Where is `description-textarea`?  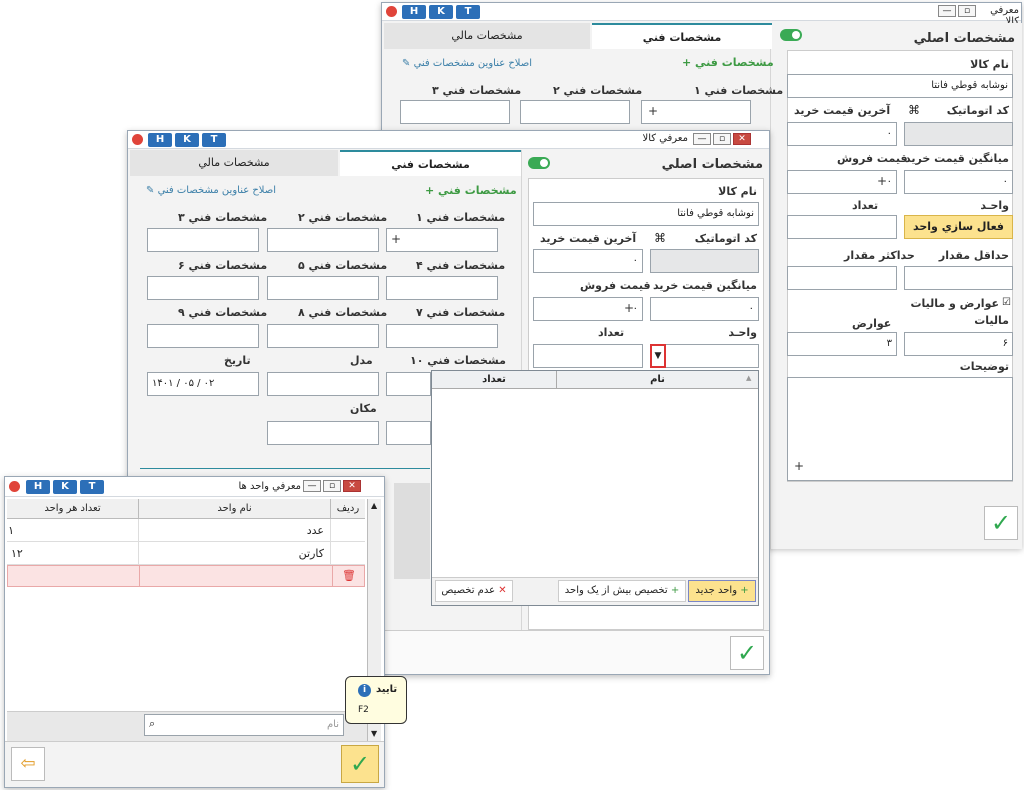 description-textarea is located at coordinates (900, 429).